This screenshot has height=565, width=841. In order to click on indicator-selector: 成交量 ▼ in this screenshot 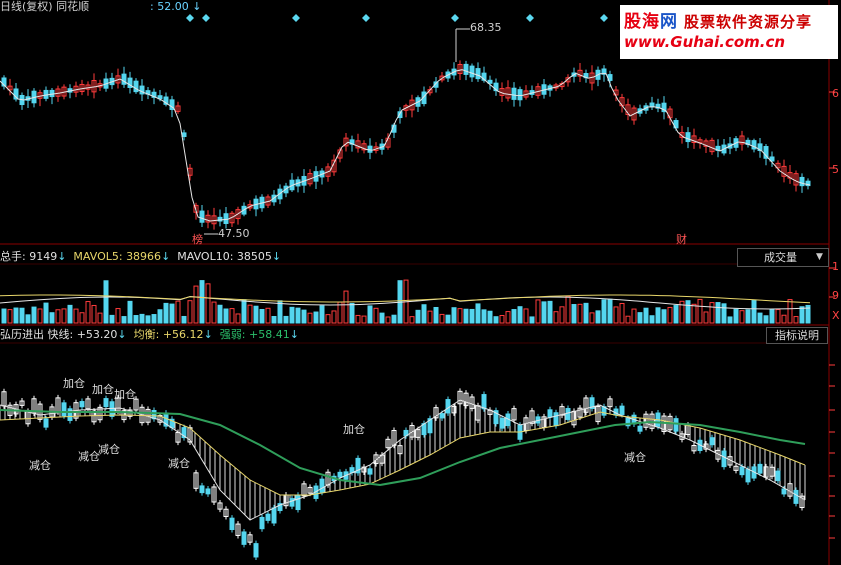, I will do `click(783, 257)`.